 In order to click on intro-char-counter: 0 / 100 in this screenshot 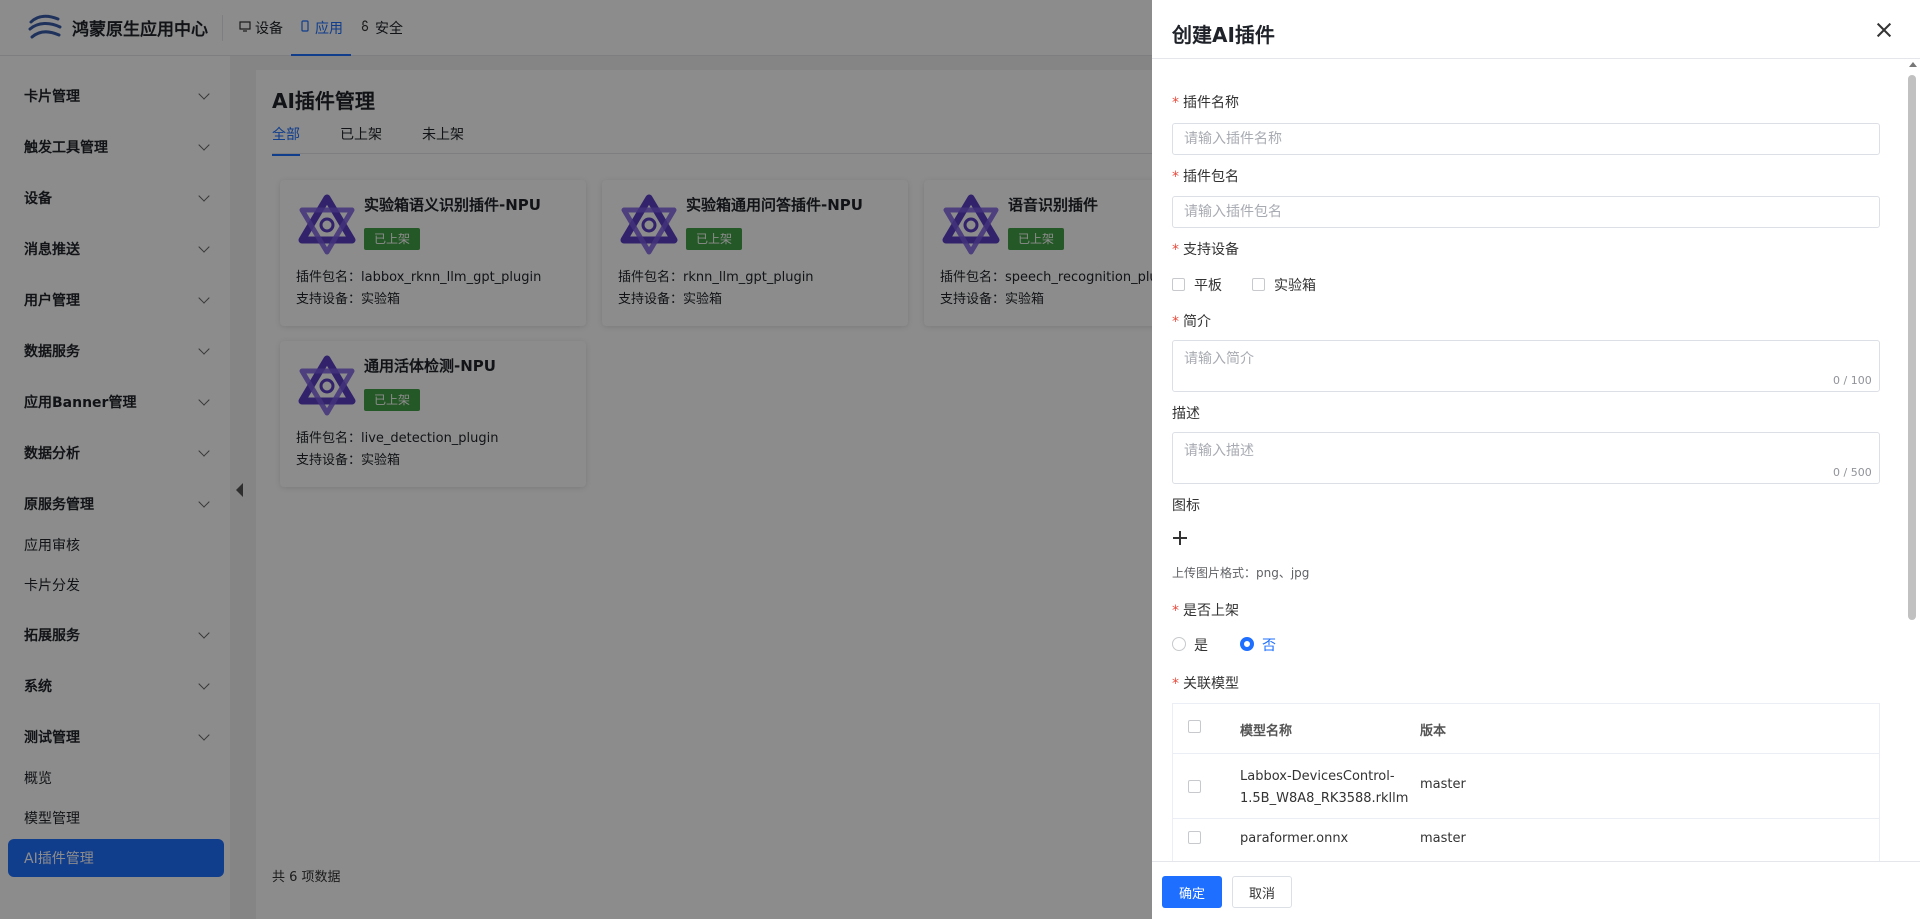, I will do `click(1852, 380)`.